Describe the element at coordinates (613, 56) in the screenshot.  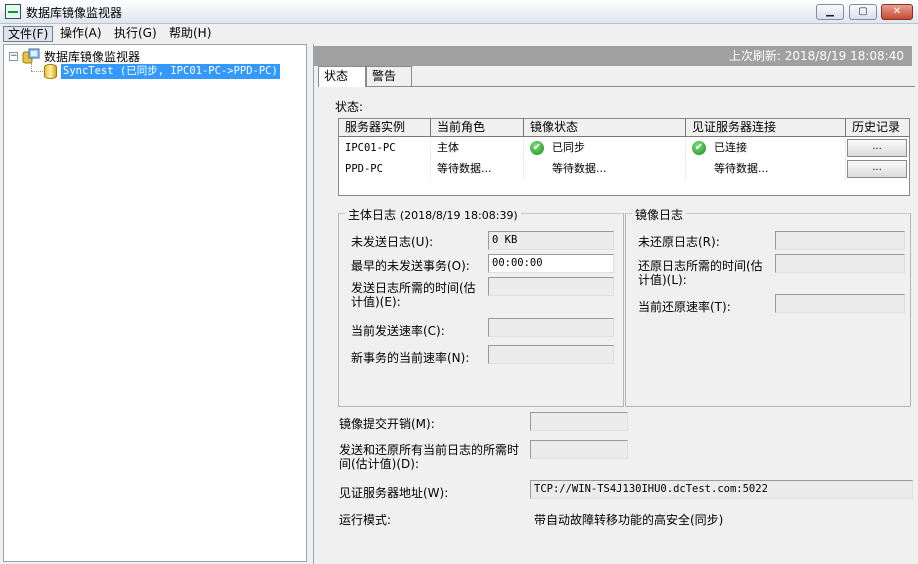
I see `last-refresh-banner: 上次刷新: 2018/8/19 18:08:40` at that location.